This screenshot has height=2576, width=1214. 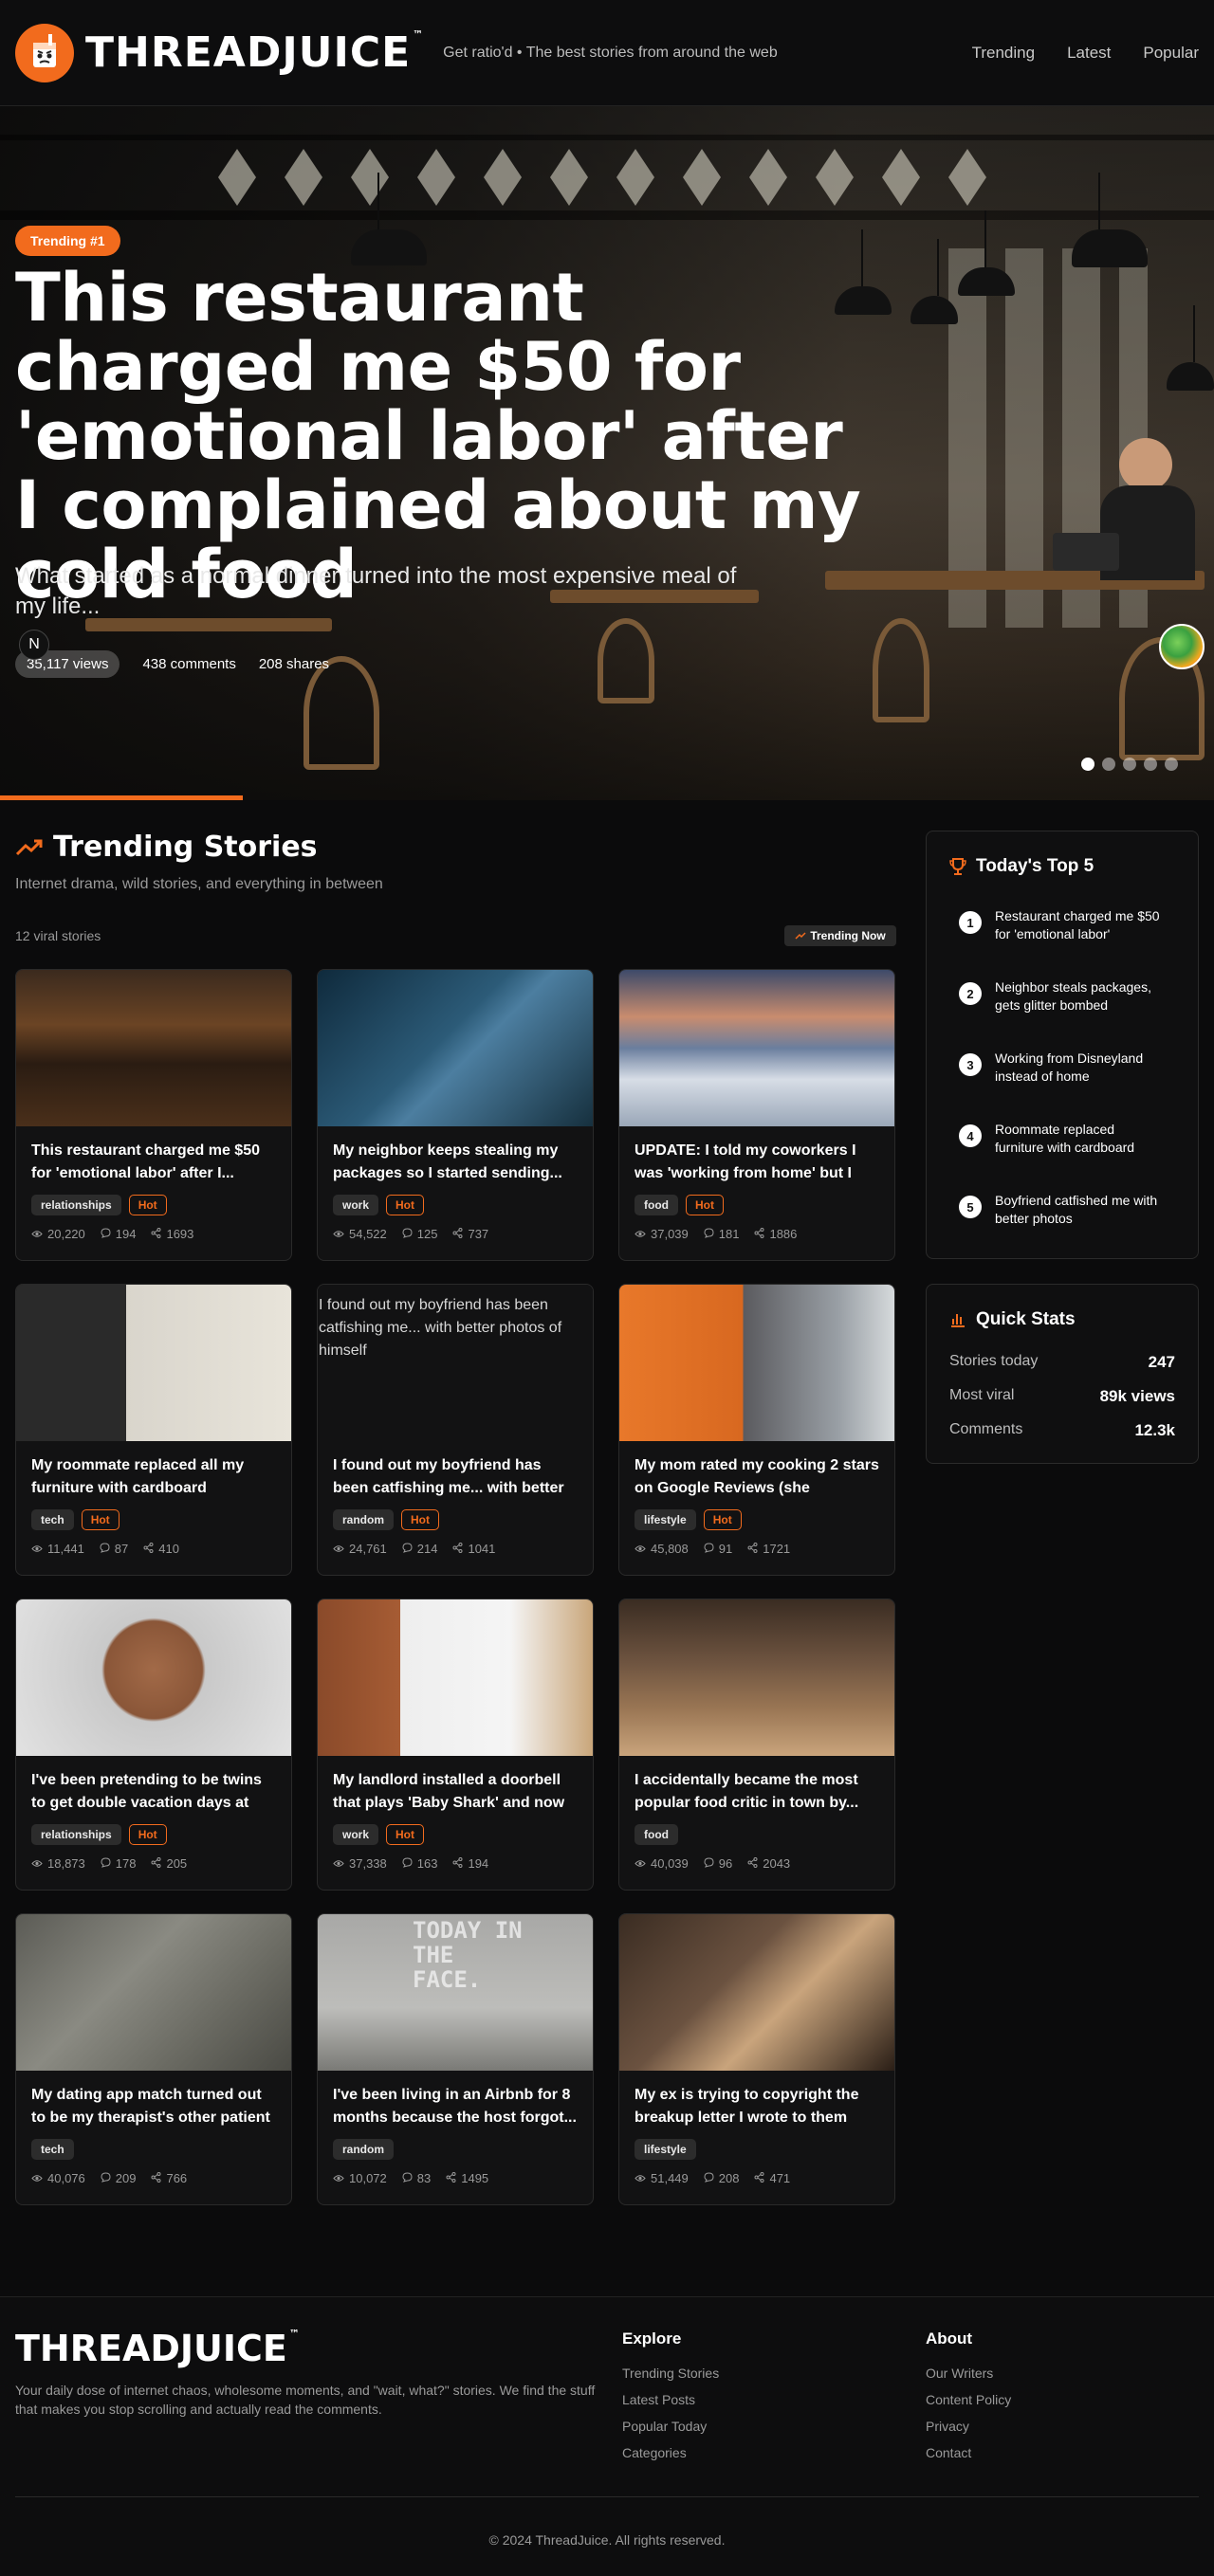 What do you see at coordinates (1089, 53) in the screenshot?
I see `nav-latest: Latest` at bounding box center [1089, 53].